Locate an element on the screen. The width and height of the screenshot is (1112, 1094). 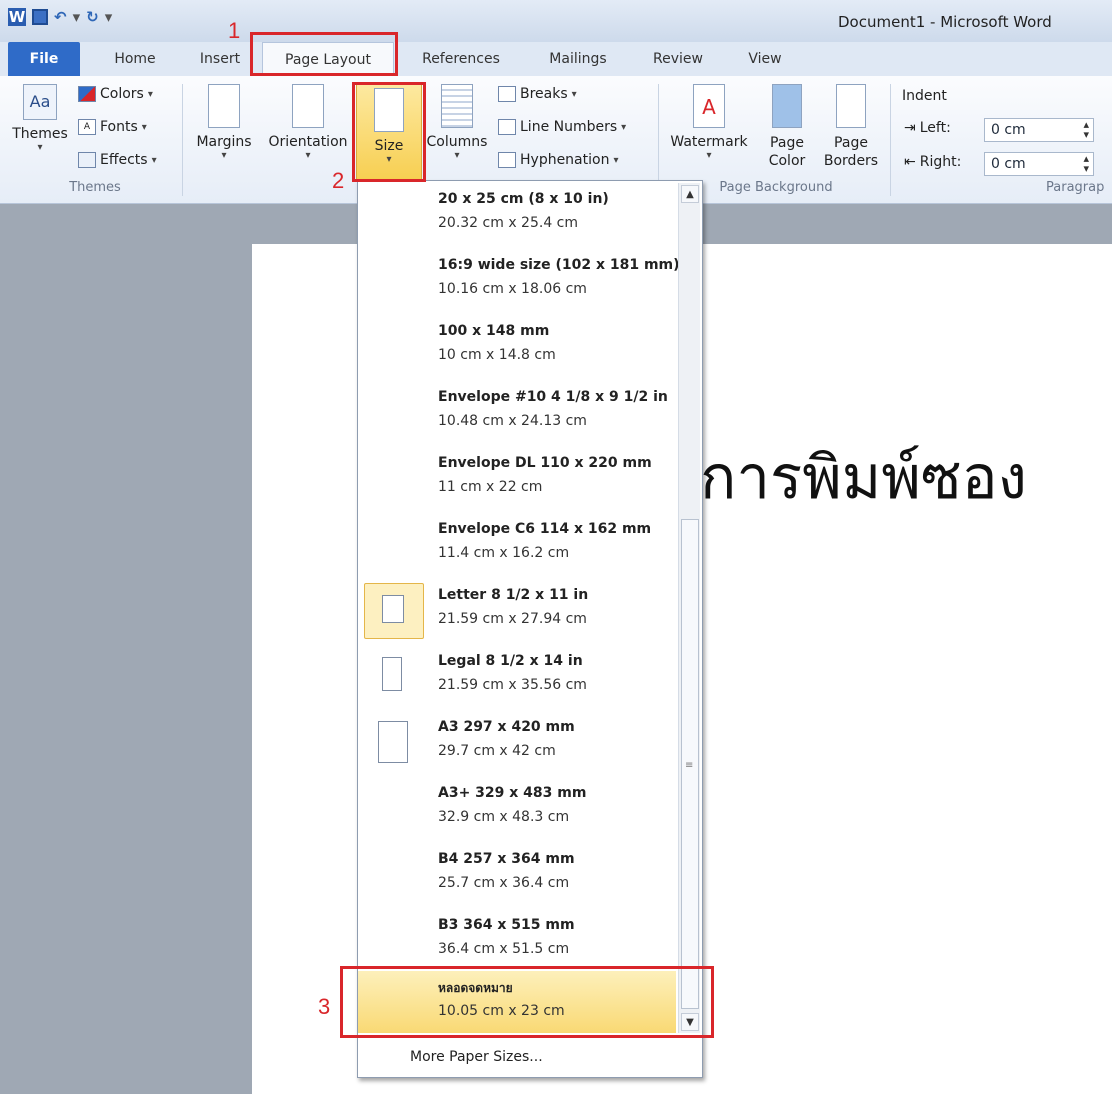
page-color-icon is located at coordinates (787, 106).